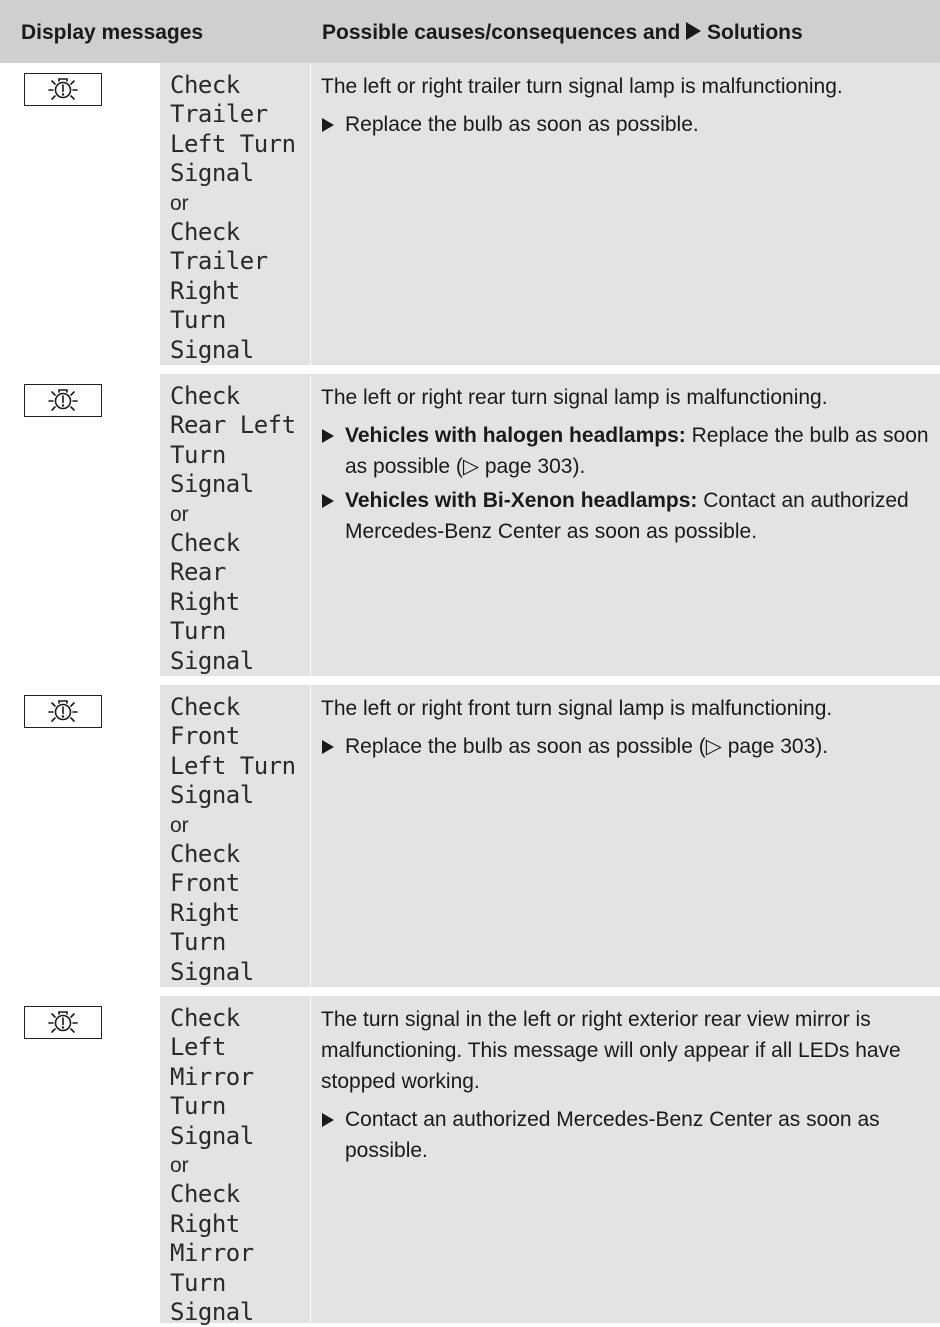 This screenshot has height=1327, width=940. I want to click on step-condition: Vehicles with halogen headlamps:, so click(515, 435).